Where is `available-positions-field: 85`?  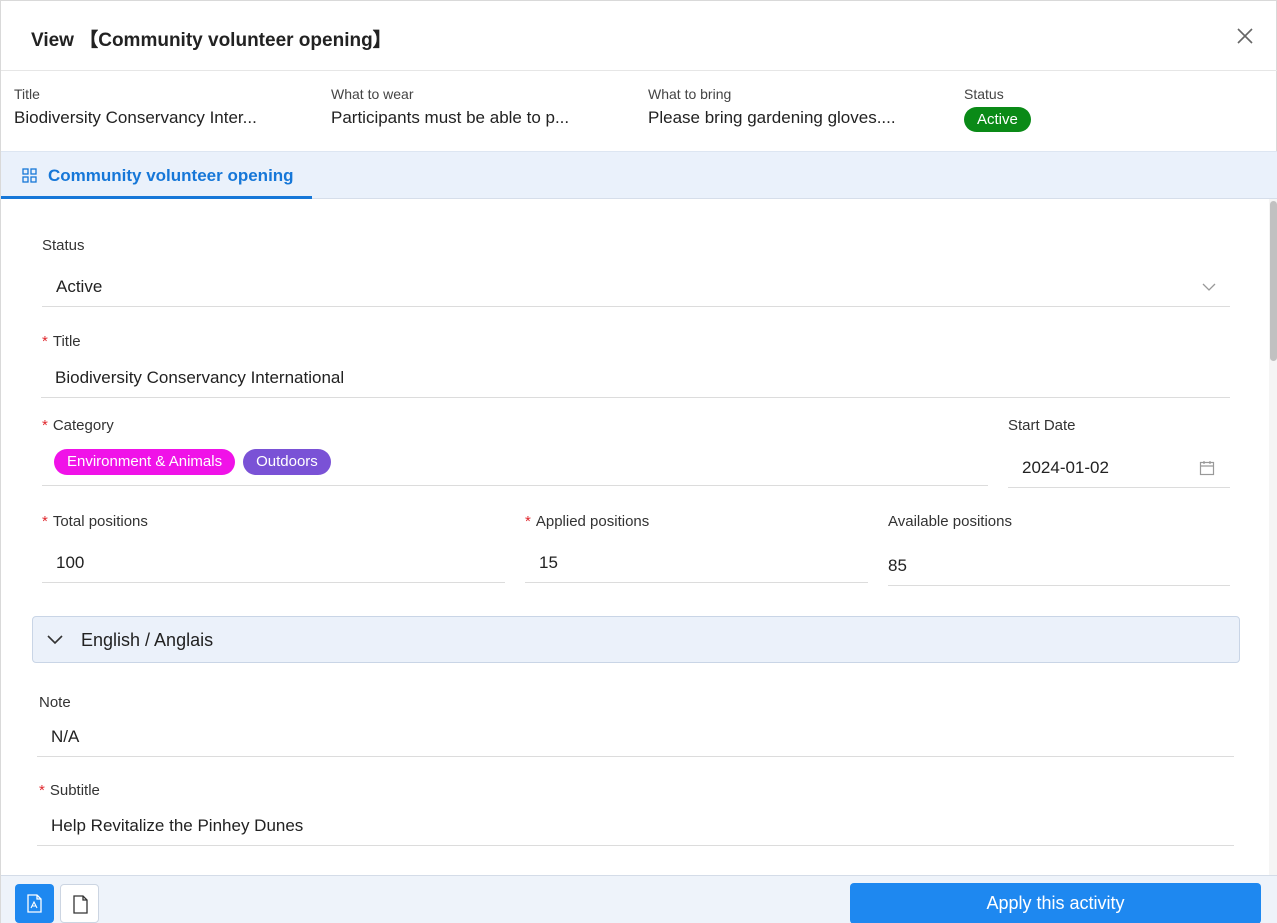 available-positions-field: 85 is located at coordinates (1059, 566).